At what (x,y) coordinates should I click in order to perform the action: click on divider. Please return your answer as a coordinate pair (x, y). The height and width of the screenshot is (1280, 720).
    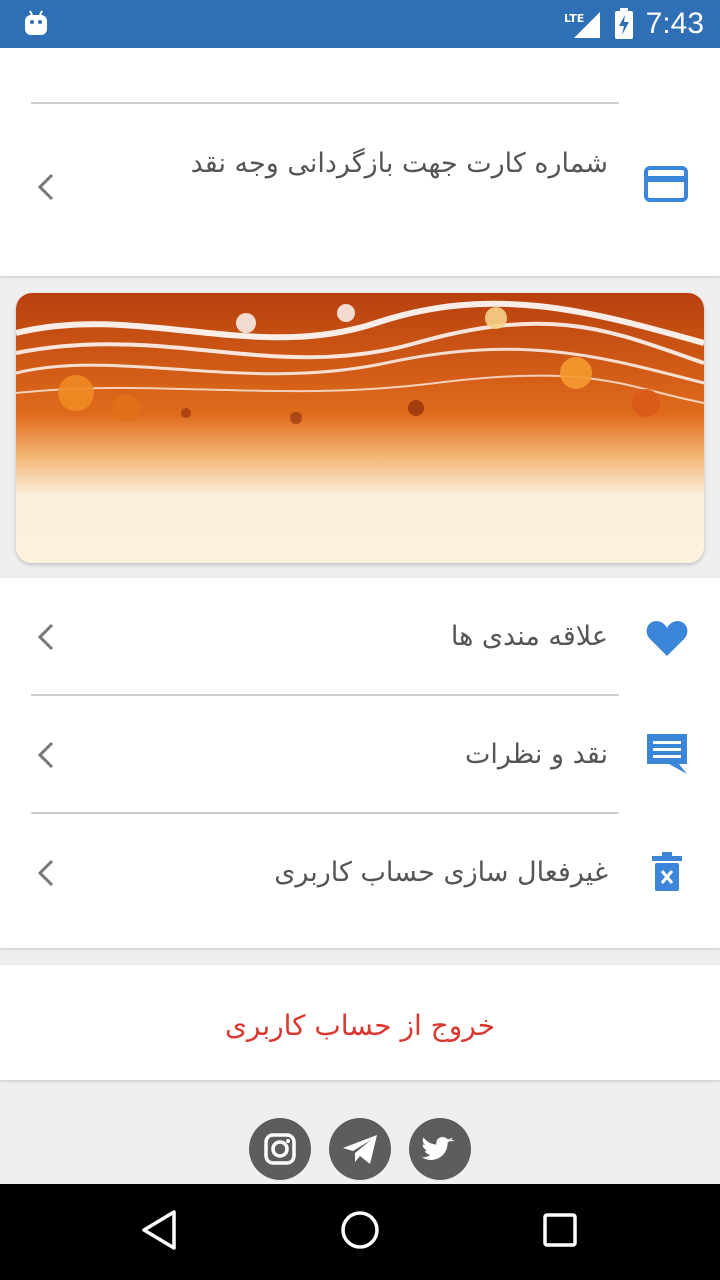
    Looking at the image, I should click on (325, 103).